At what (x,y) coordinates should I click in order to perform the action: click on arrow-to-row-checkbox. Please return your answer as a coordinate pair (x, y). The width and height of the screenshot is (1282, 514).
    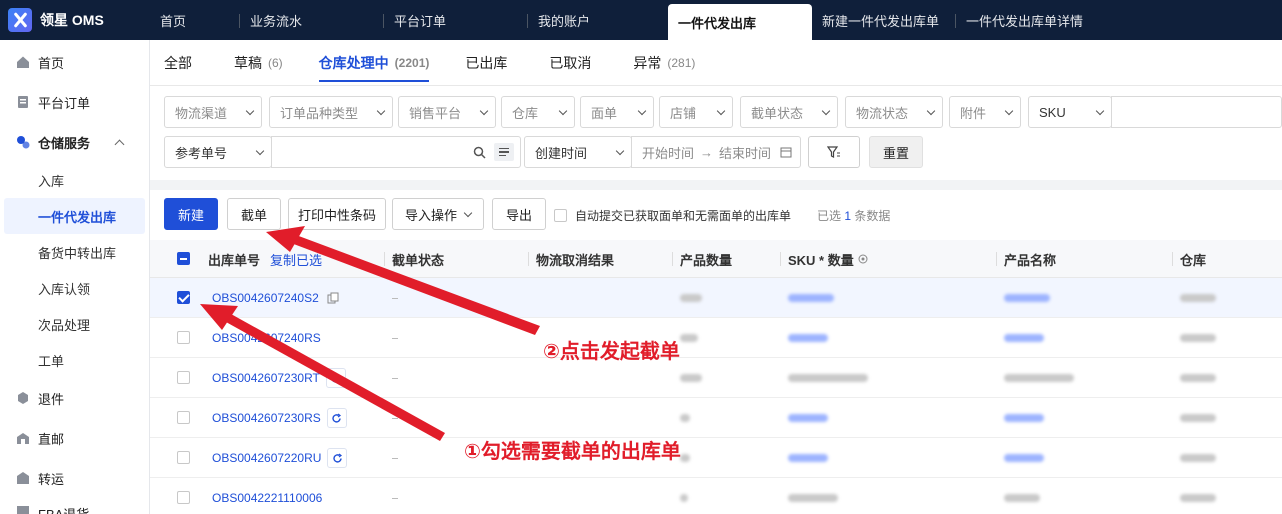
    Looking at the image, I should click on (322, 372).